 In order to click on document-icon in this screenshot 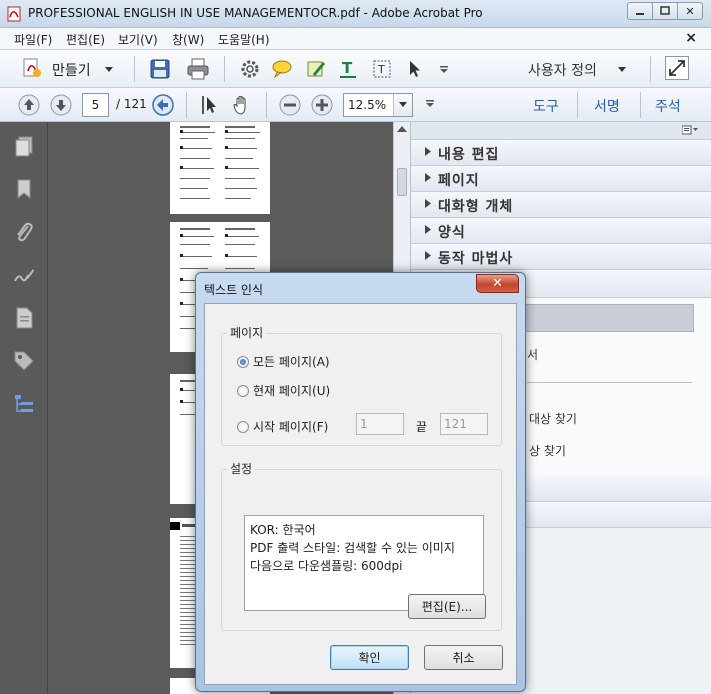, I will do `click(24, 318)`.